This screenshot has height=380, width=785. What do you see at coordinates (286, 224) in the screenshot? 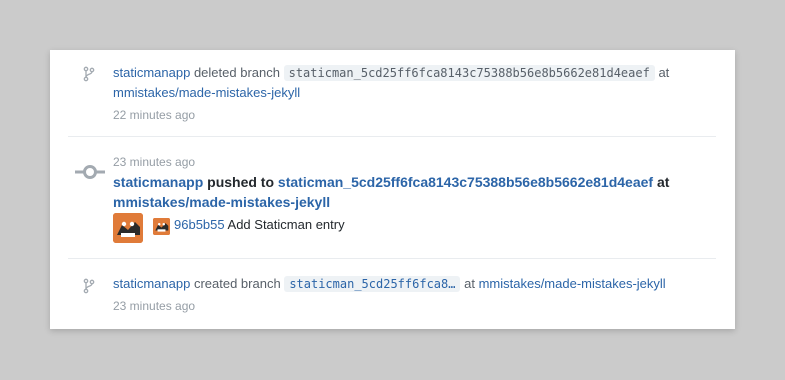
I see `commit-message: Add Staticman entry` at bounding box center [286, 224].